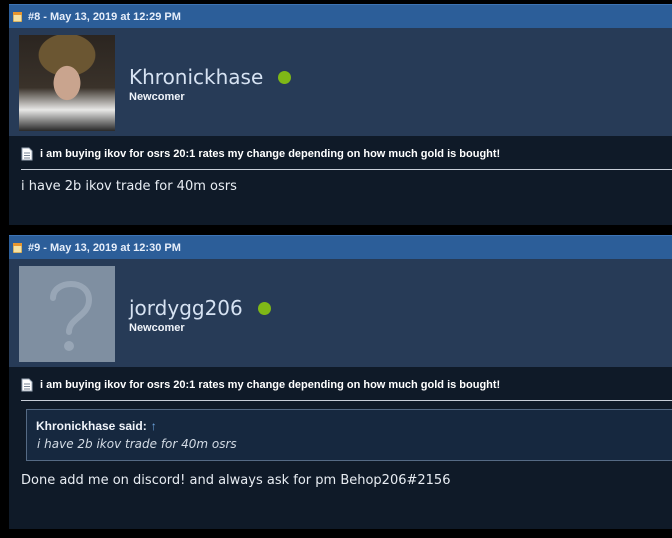  I want to click on username: jordygg206, so click(186, 308).